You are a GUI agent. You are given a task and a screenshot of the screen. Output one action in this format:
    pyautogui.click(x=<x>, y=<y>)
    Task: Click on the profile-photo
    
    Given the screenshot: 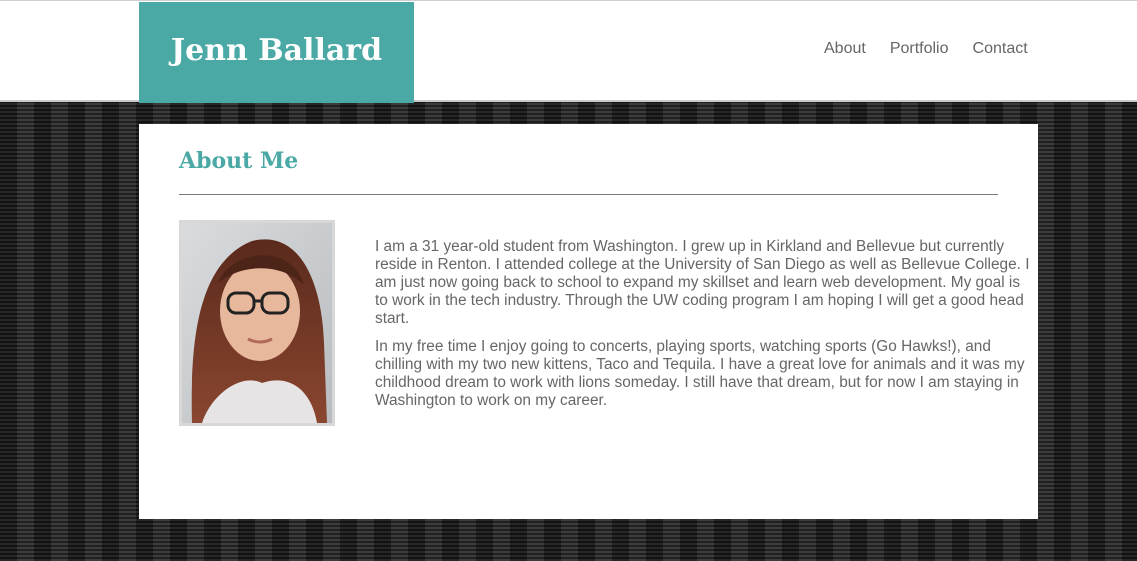 What is the action you would take?
    pyautogui.click(x=257, y=323)
    